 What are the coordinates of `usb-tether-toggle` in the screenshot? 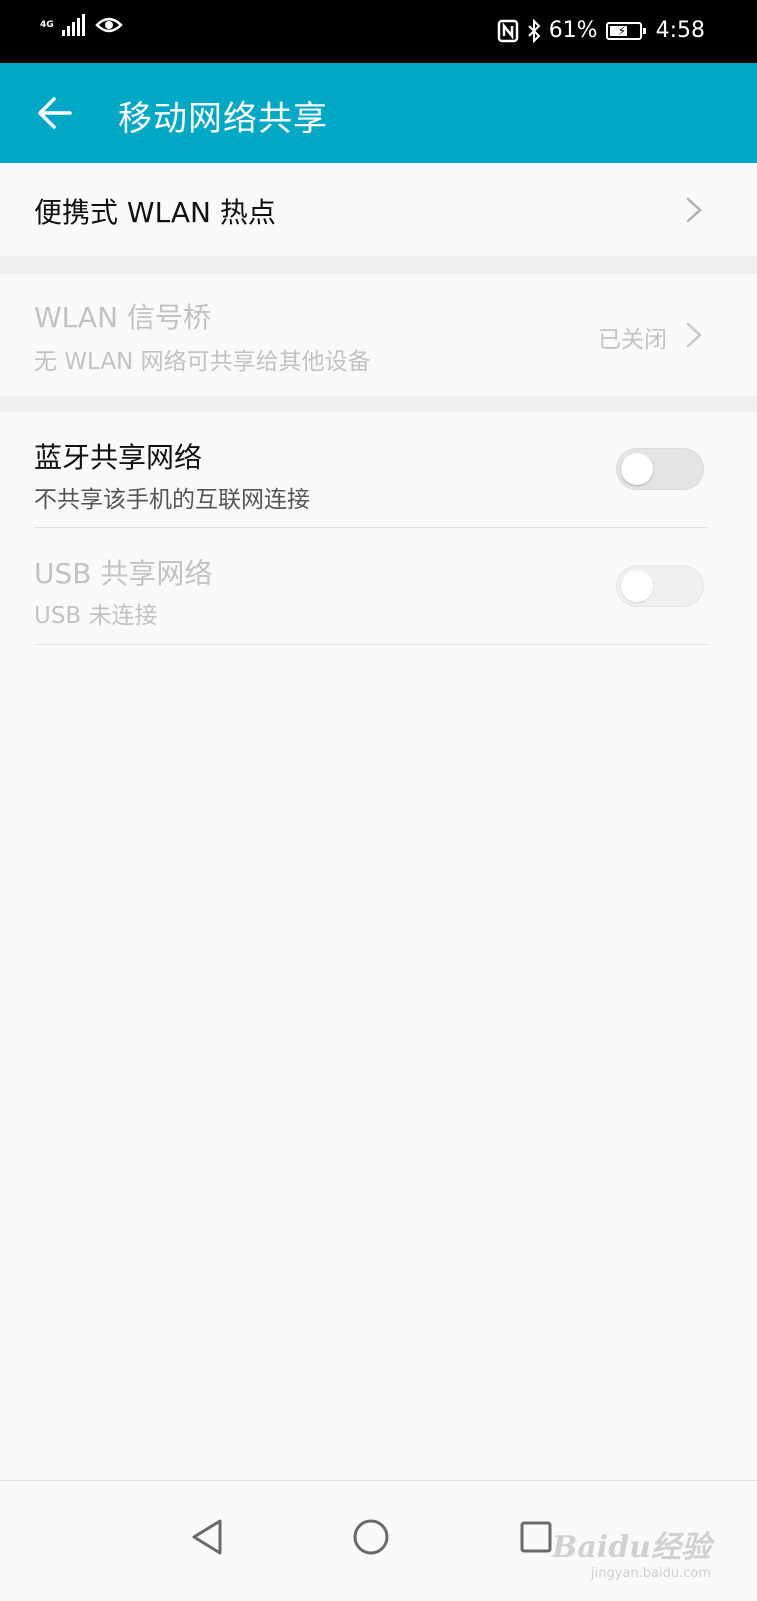 It's located at (660, 586).